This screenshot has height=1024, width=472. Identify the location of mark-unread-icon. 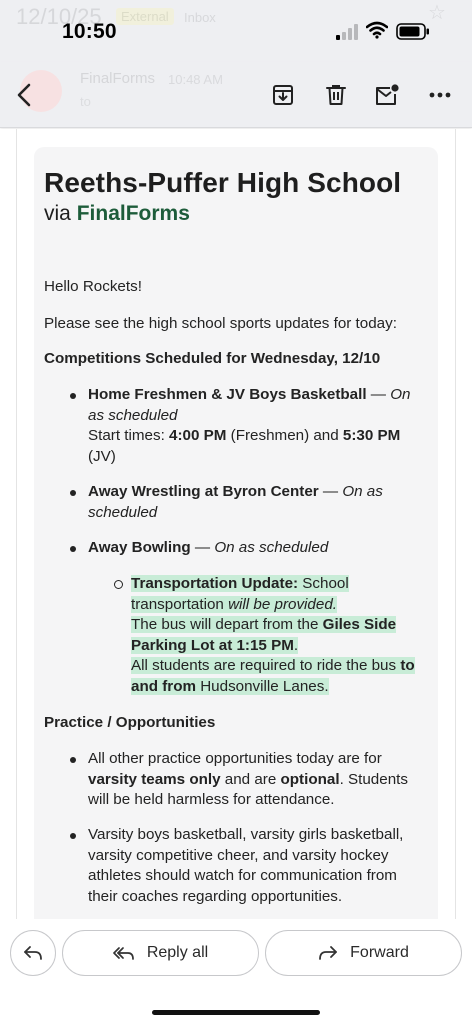
(387, 95).